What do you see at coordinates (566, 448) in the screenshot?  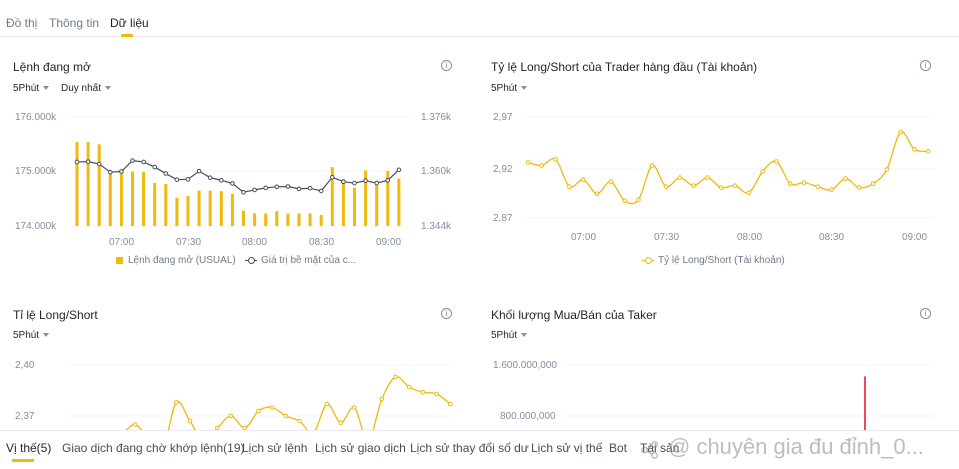 I see `tab-position-history: Lịch sử vị thế` at bounding box center [566, 448].